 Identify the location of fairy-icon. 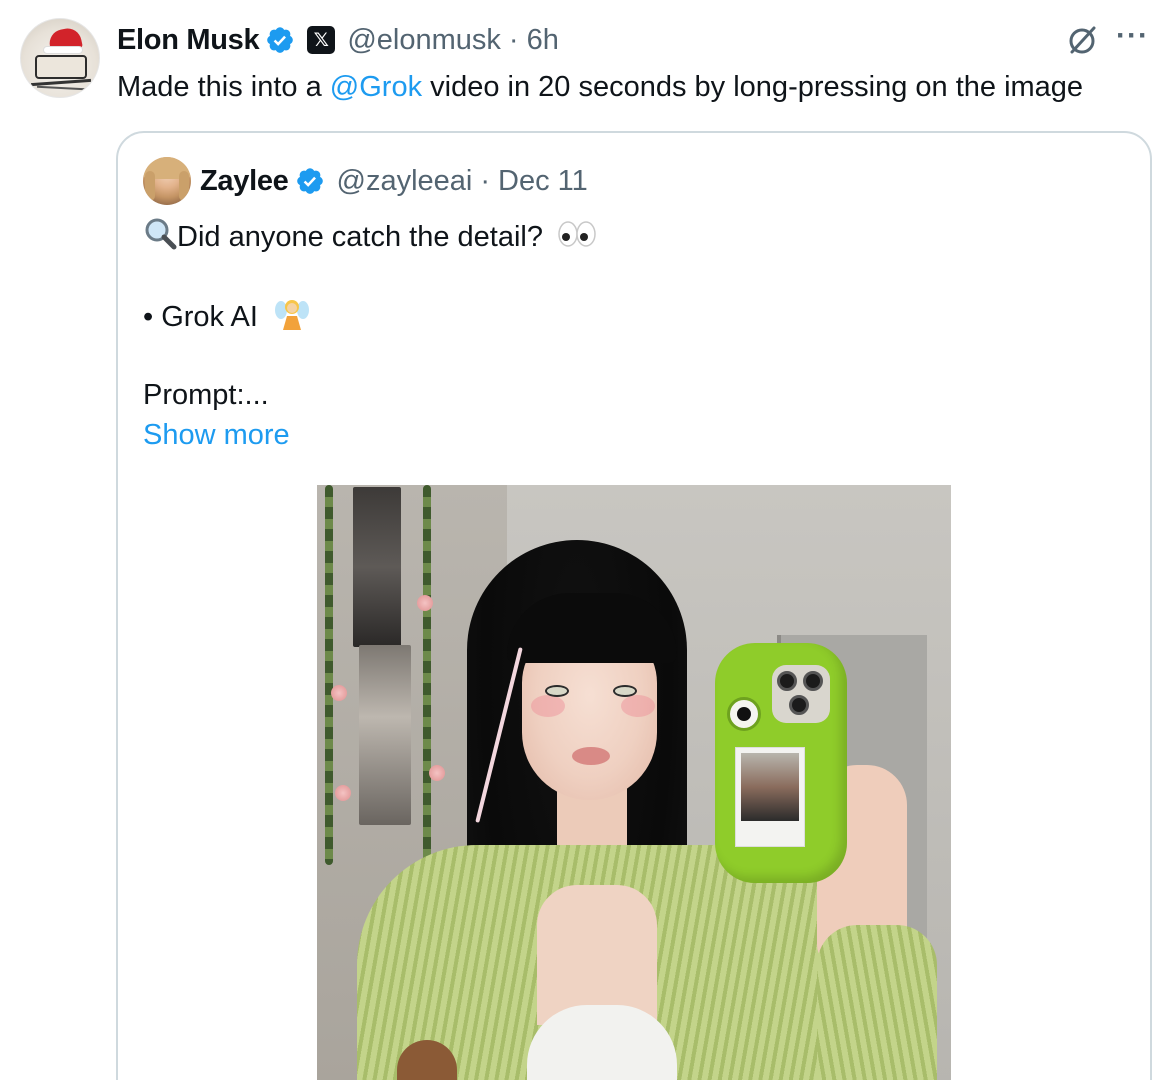
(291, 315).